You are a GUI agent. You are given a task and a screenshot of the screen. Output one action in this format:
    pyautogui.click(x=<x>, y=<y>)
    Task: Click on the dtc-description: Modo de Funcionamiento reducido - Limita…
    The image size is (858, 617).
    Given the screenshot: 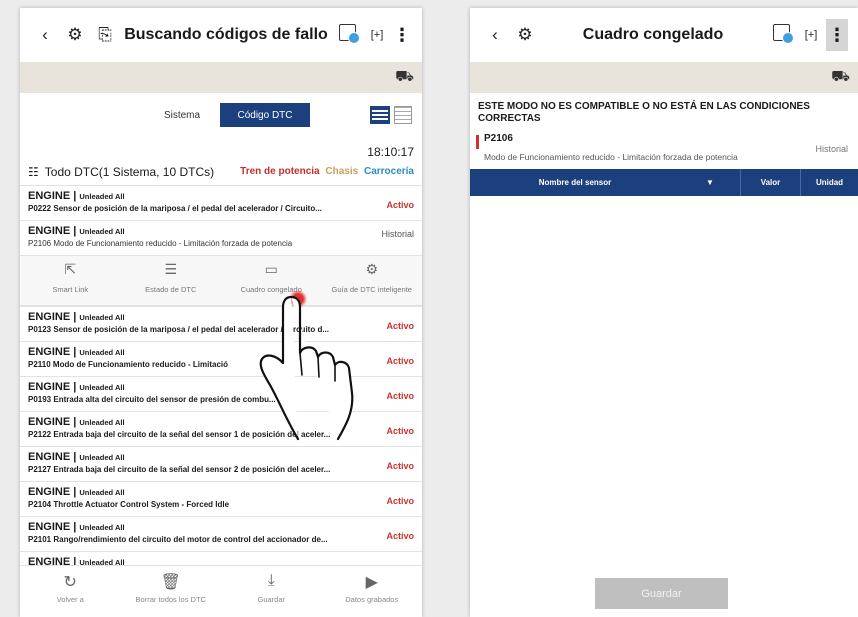 What is the action you would take?
    pyautogui.click(x=611, y=157)
    